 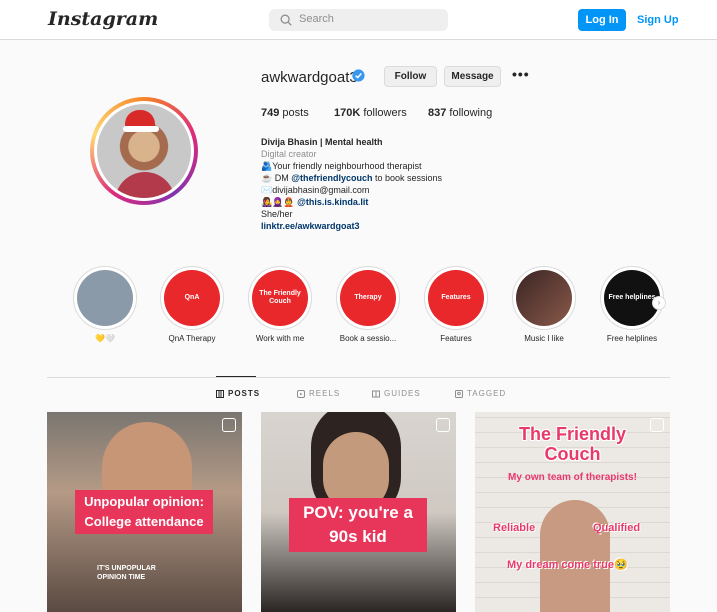 I want to click on instagram-logo: Instagram, so click(x=103, y=19).